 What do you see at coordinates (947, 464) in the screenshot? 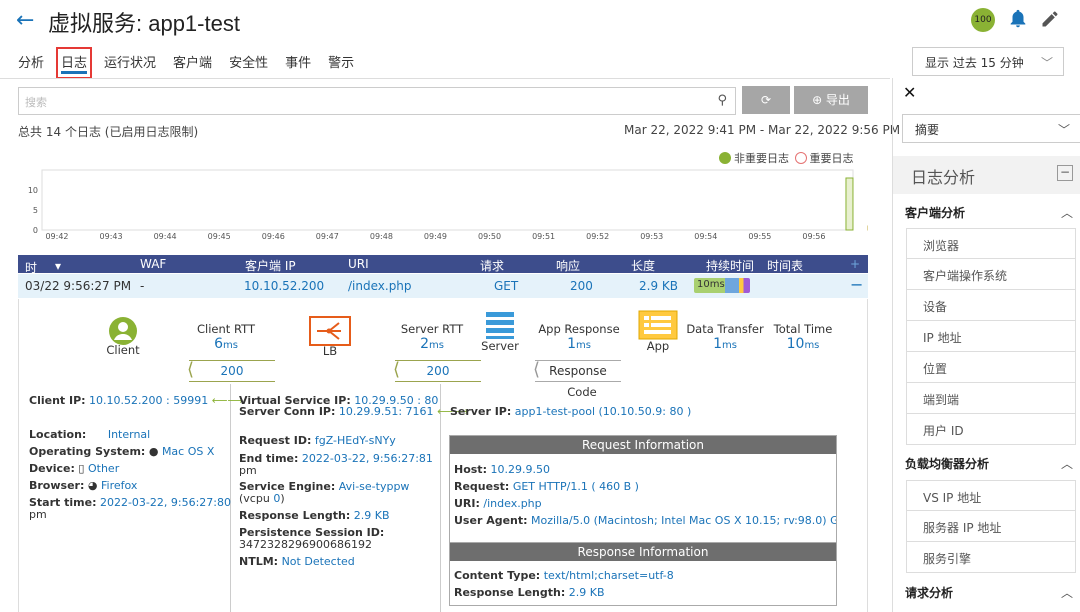
I see `section-lb-label: 负载均衡器分析` at bounding box center [947, 464].